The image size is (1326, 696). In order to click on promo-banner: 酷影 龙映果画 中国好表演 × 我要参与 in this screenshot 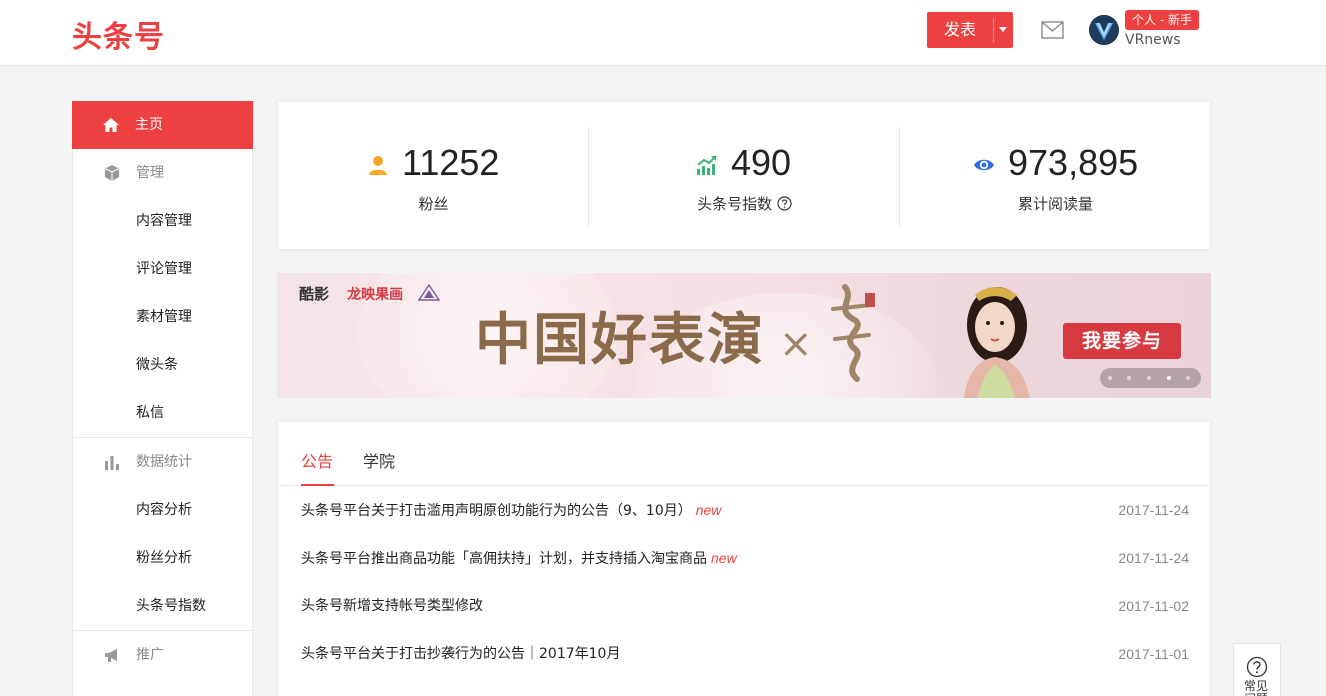, I will do `click(744, 335)`.